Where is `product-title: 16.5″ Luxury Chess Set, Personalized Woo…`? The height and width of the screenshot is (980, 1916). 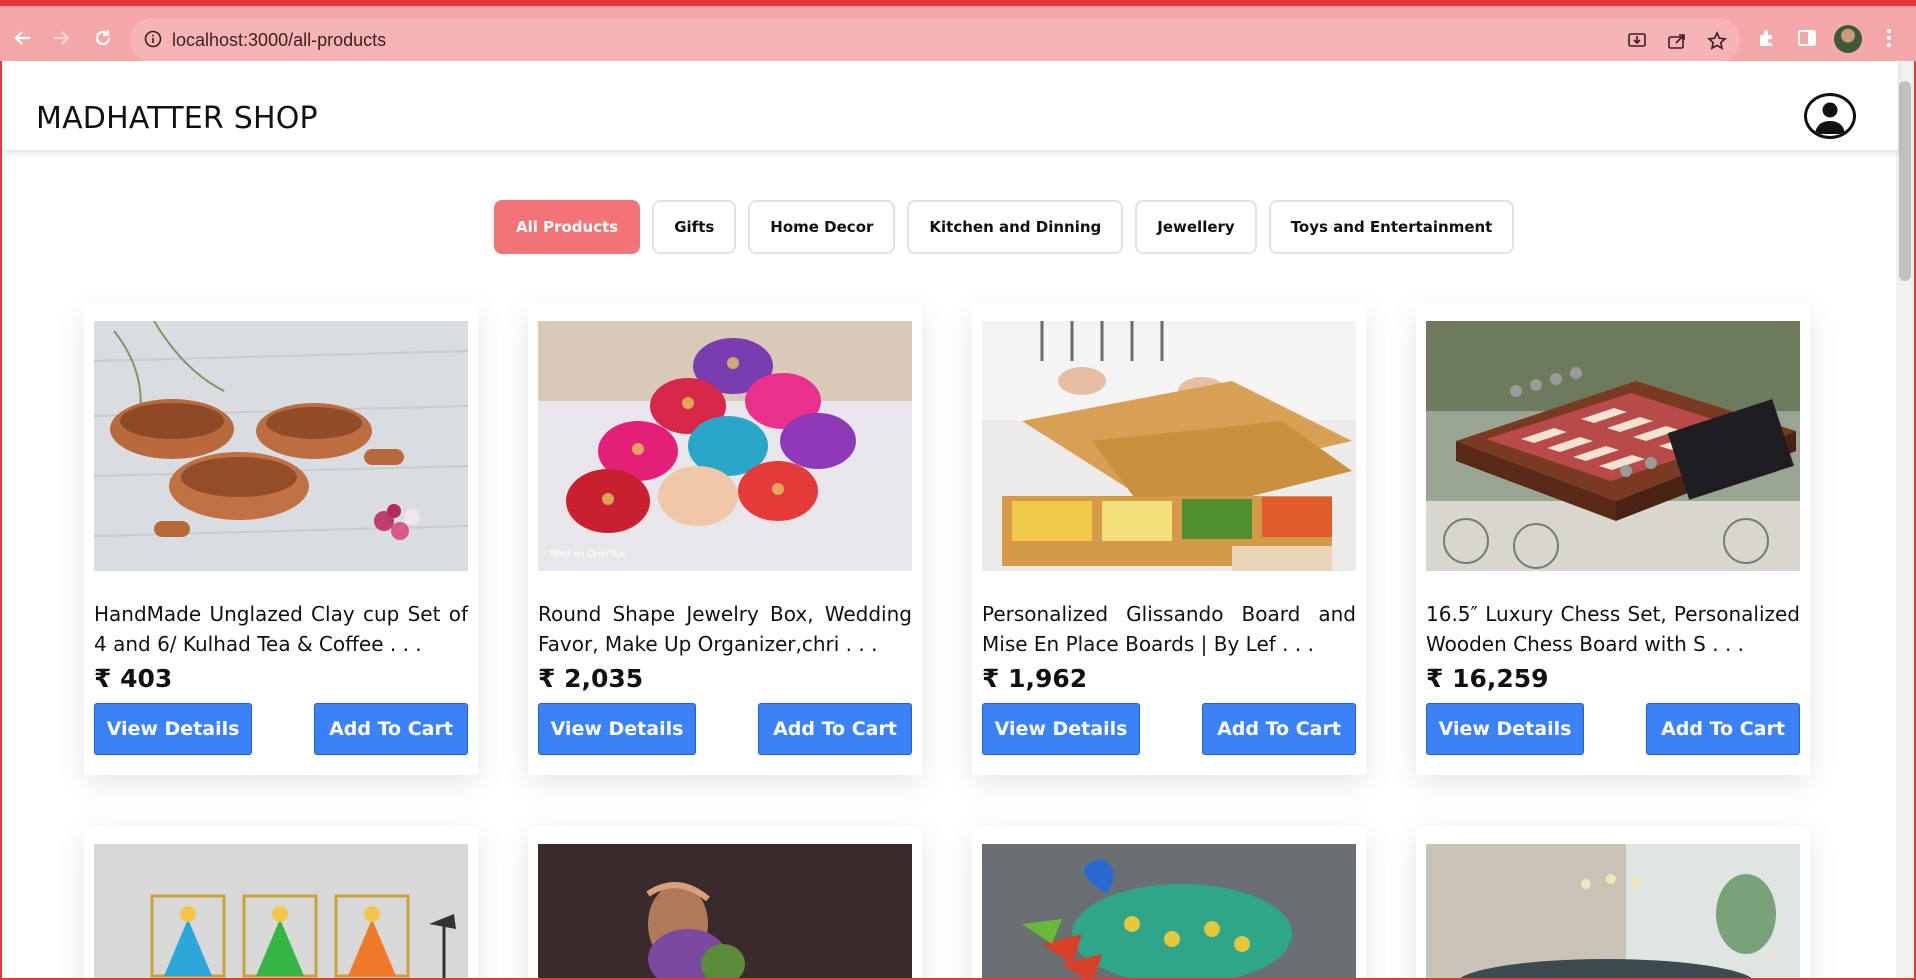 product-title: 16.5″ Luxury Chess Set, Personalized Woo… is located at coordinates (1613, 629).